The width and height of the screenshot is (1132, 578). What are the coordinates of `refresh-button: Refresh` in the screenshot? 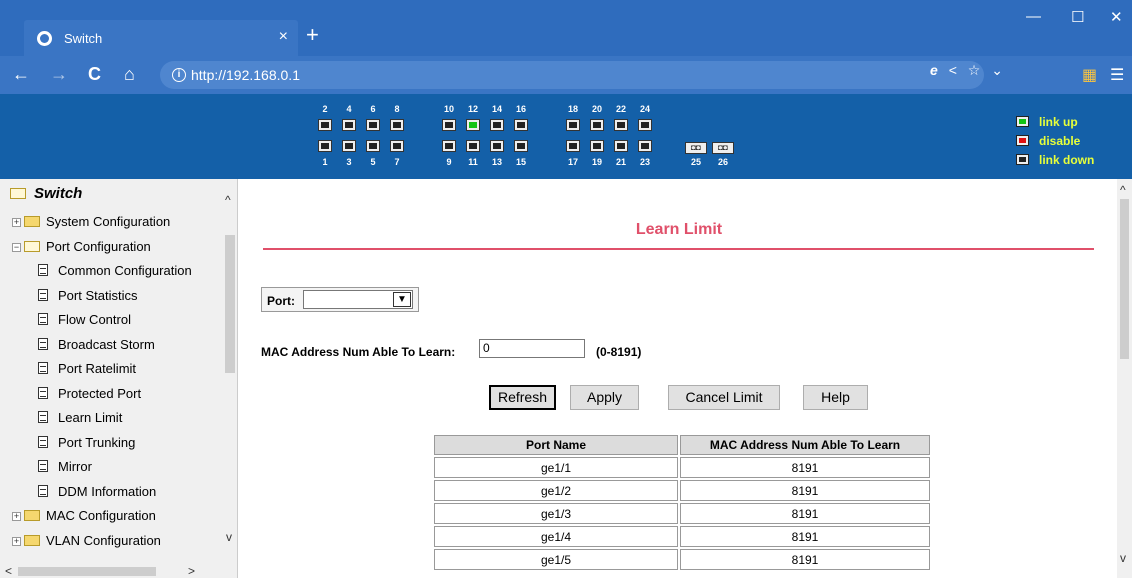 It's located at (522, 397).